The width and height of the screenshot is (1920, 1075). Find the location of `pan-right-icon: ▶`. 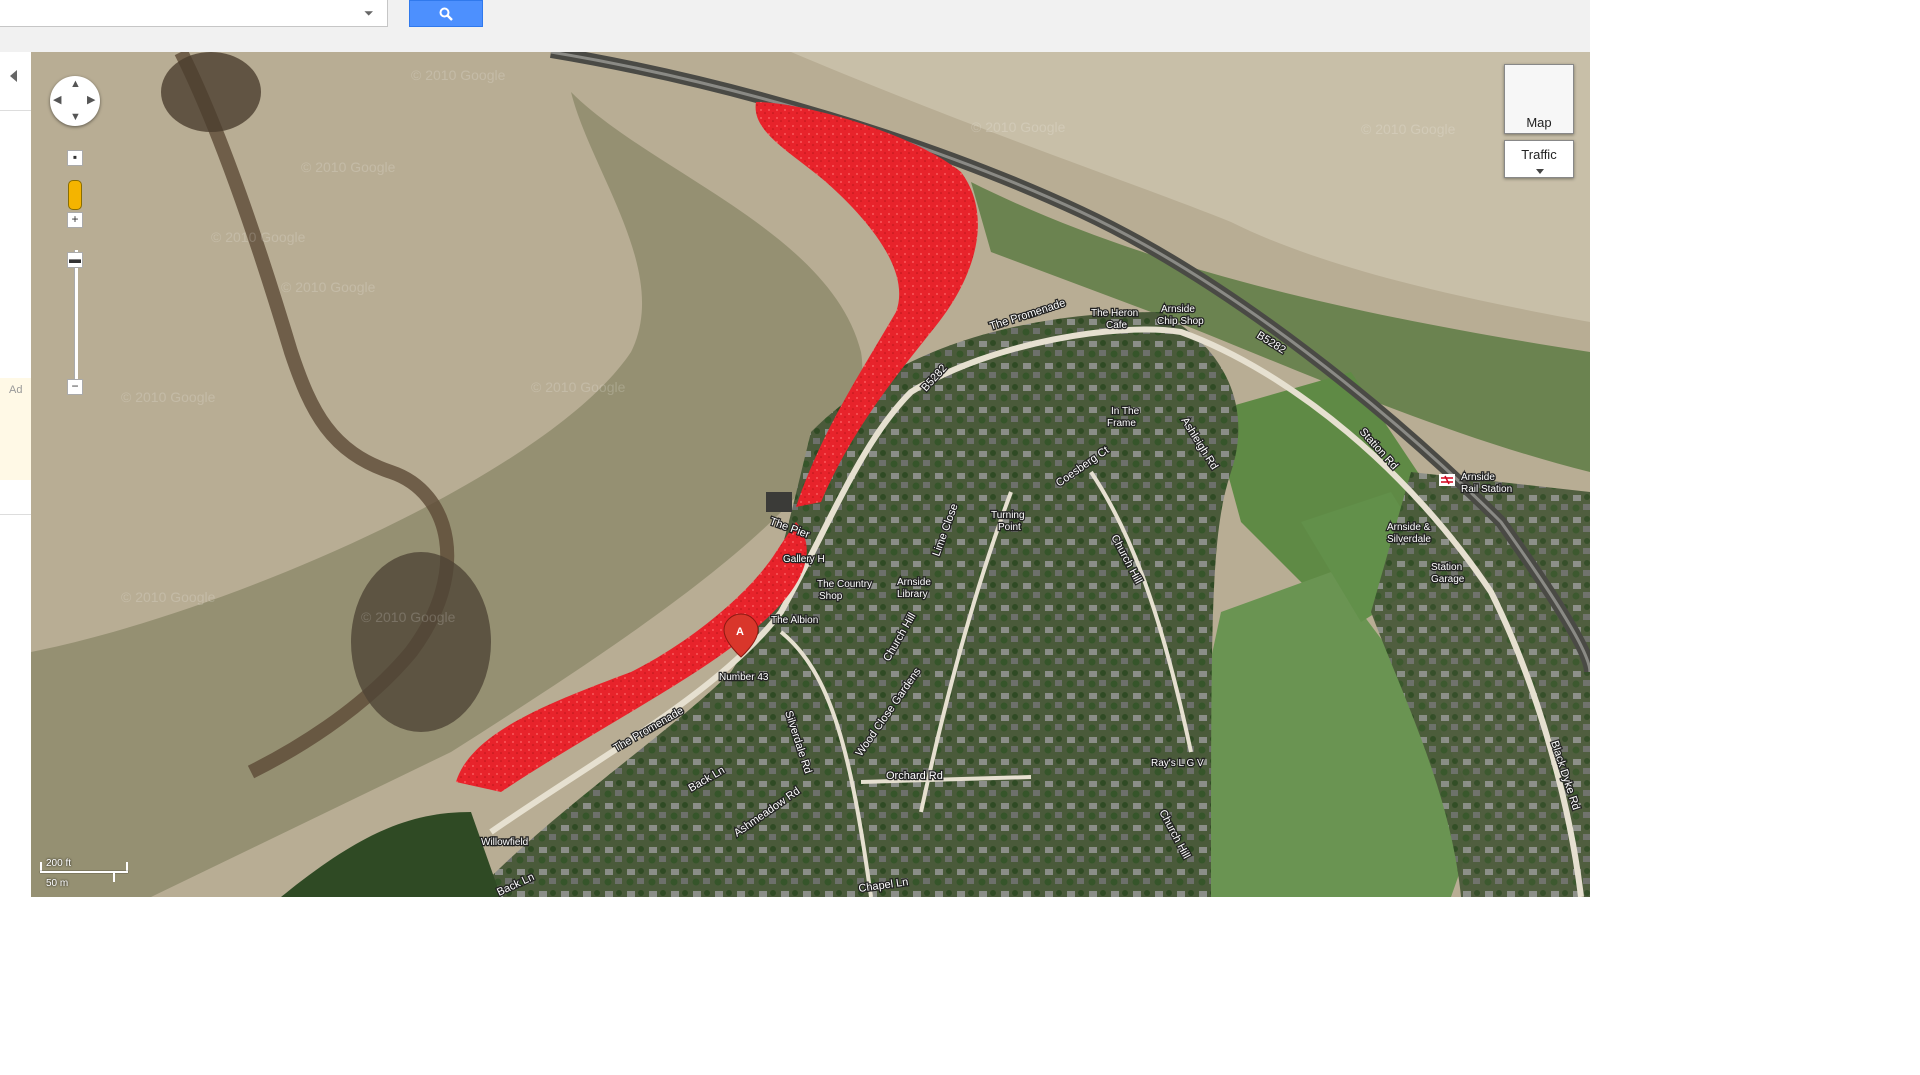

pan-right-icon: ▶ is located at coordinates (91, 100).